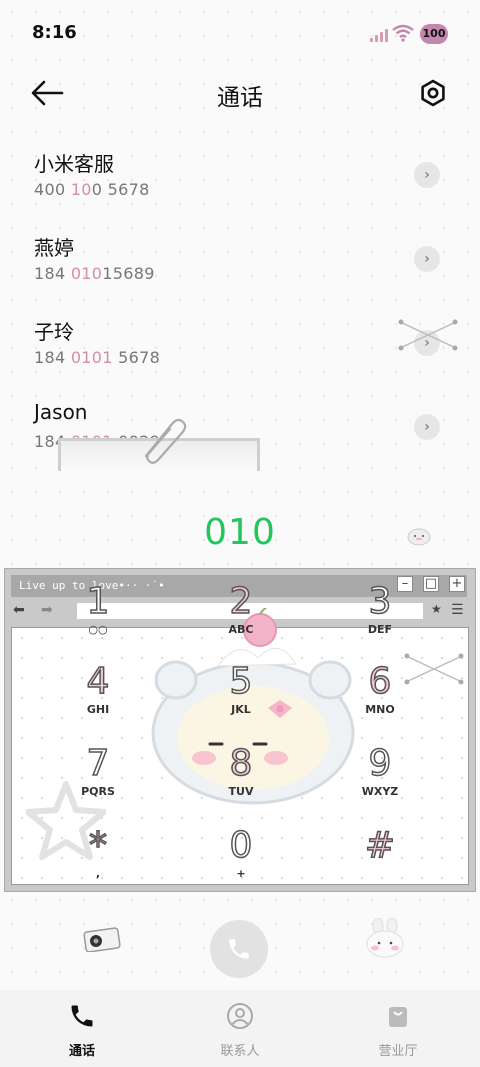  I want to click on battery-indicator: 100, so click(434, 34).